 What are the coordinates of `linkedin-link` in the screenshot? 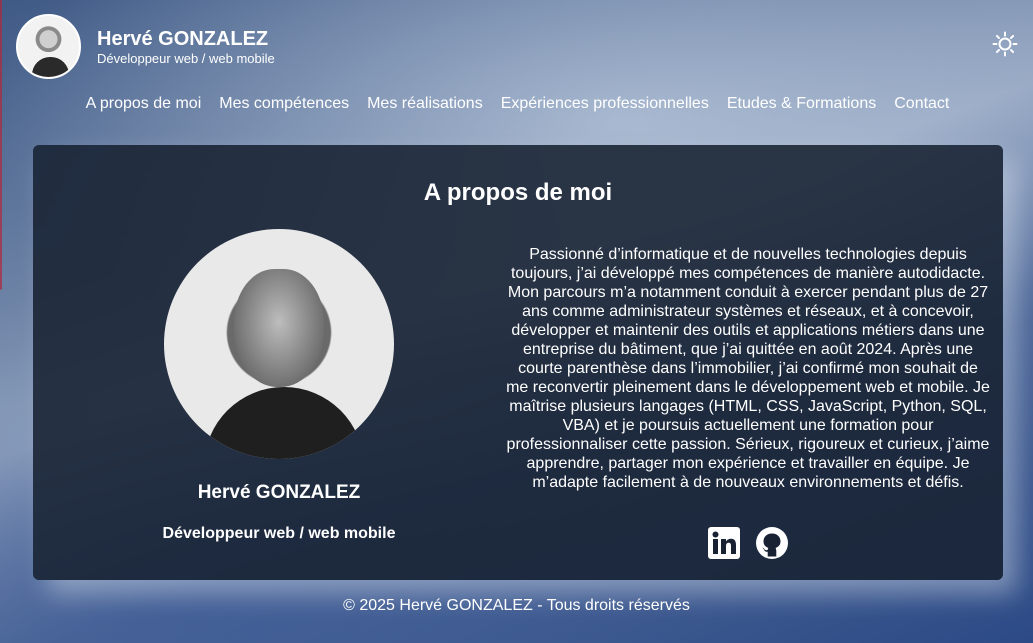 It's located at (724, 543).